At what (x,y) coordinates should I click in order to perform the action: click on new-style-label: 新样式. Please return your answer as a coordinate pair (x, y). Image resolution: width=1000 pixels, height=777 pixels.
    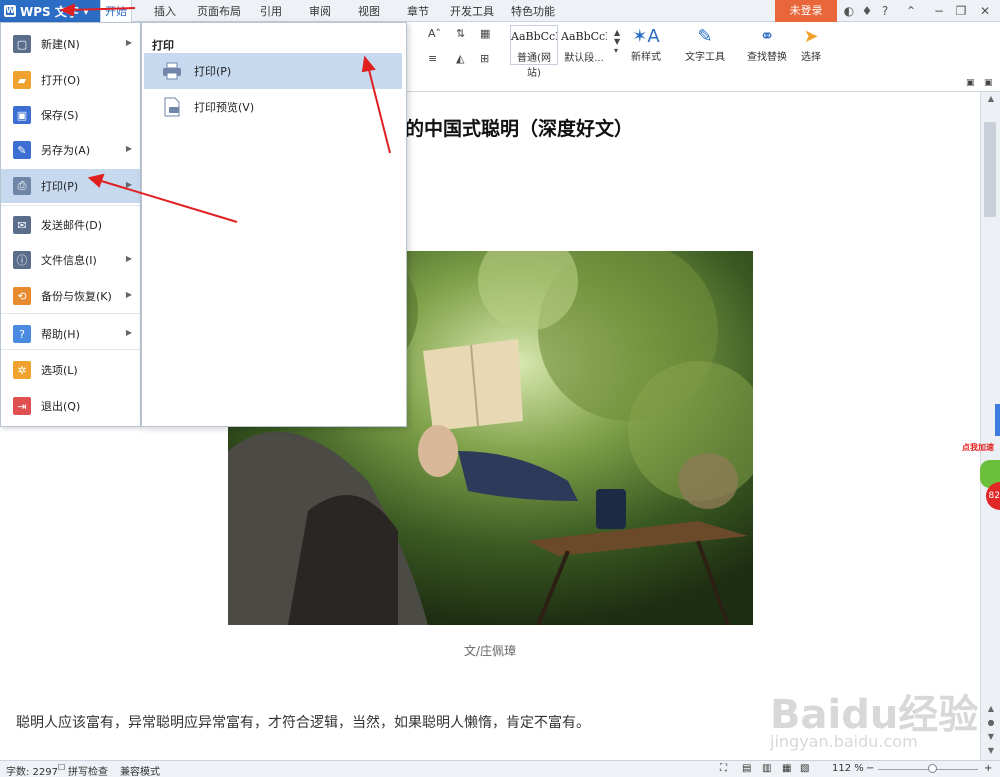
    Looking at the image, I should click on (646, 57).